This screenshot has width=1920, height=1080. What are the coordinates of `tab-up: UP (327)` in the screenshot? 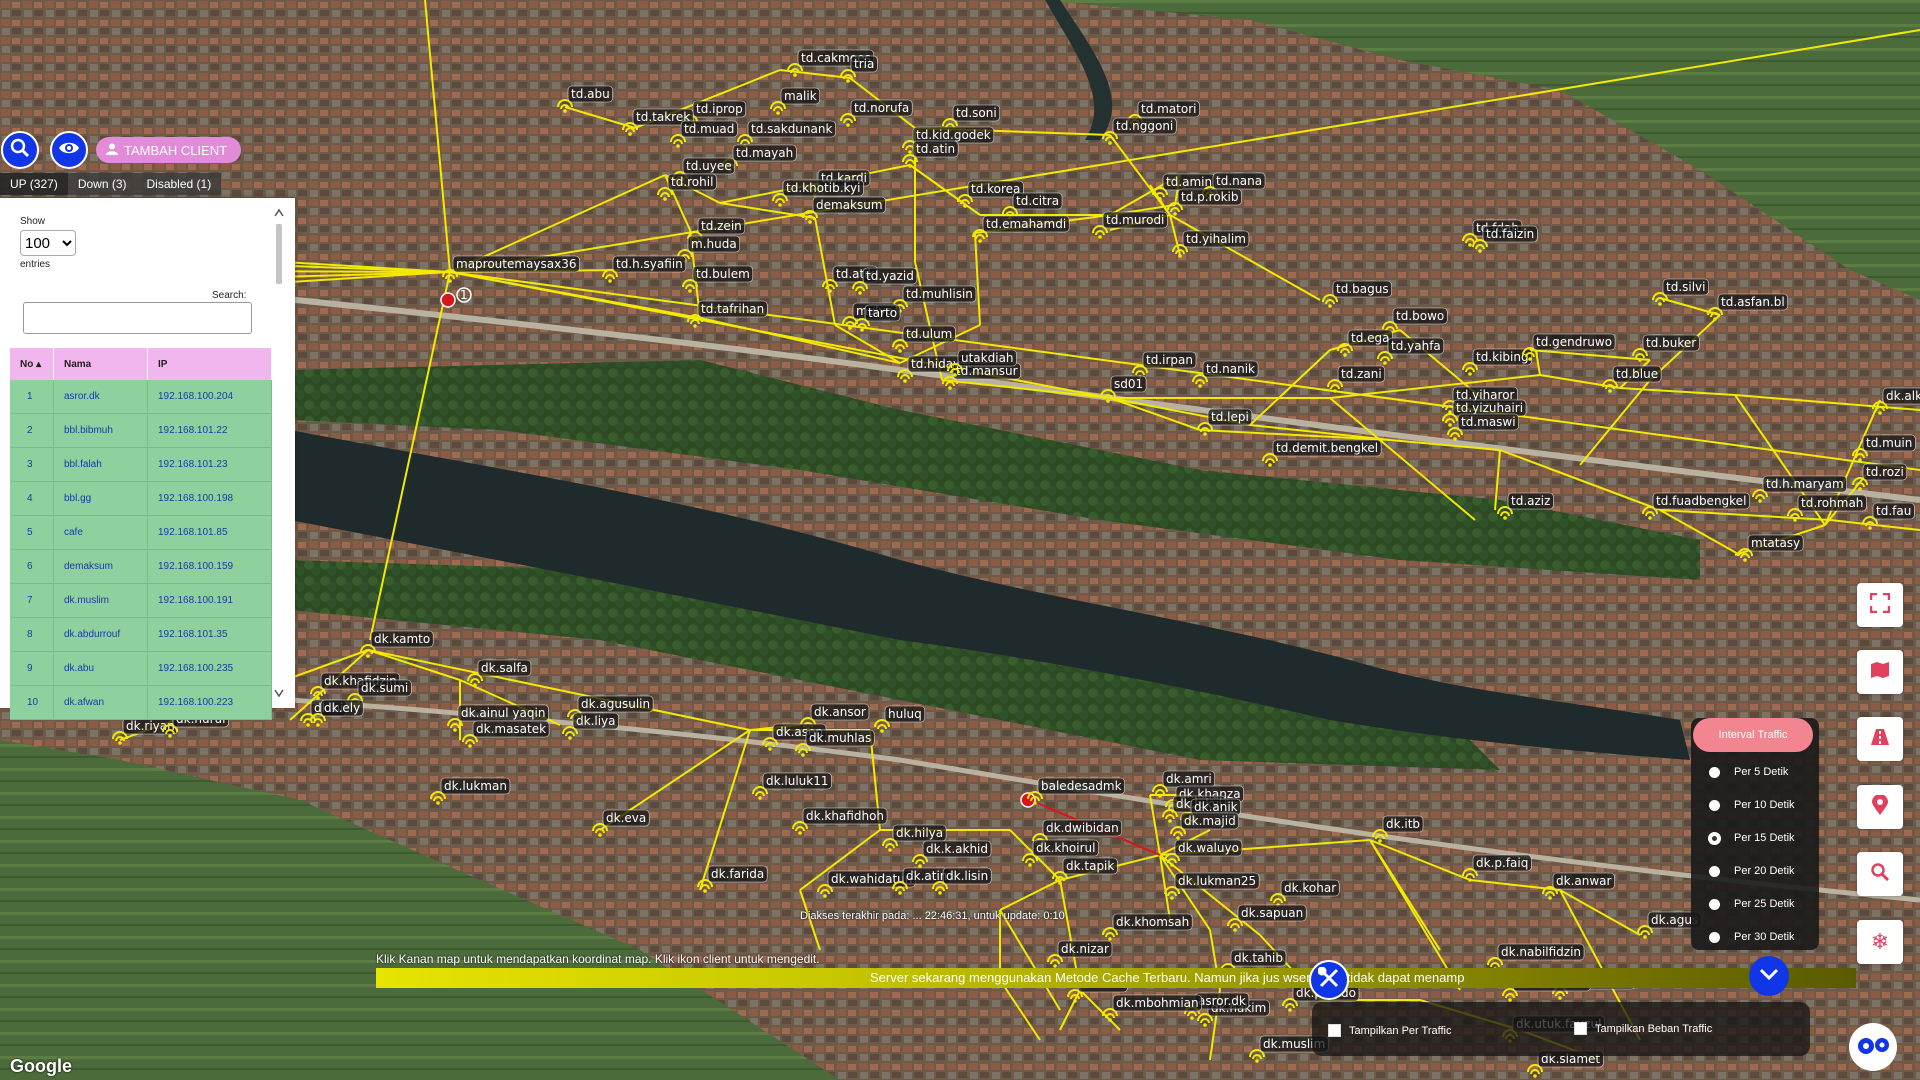 It's located at (34, 184).